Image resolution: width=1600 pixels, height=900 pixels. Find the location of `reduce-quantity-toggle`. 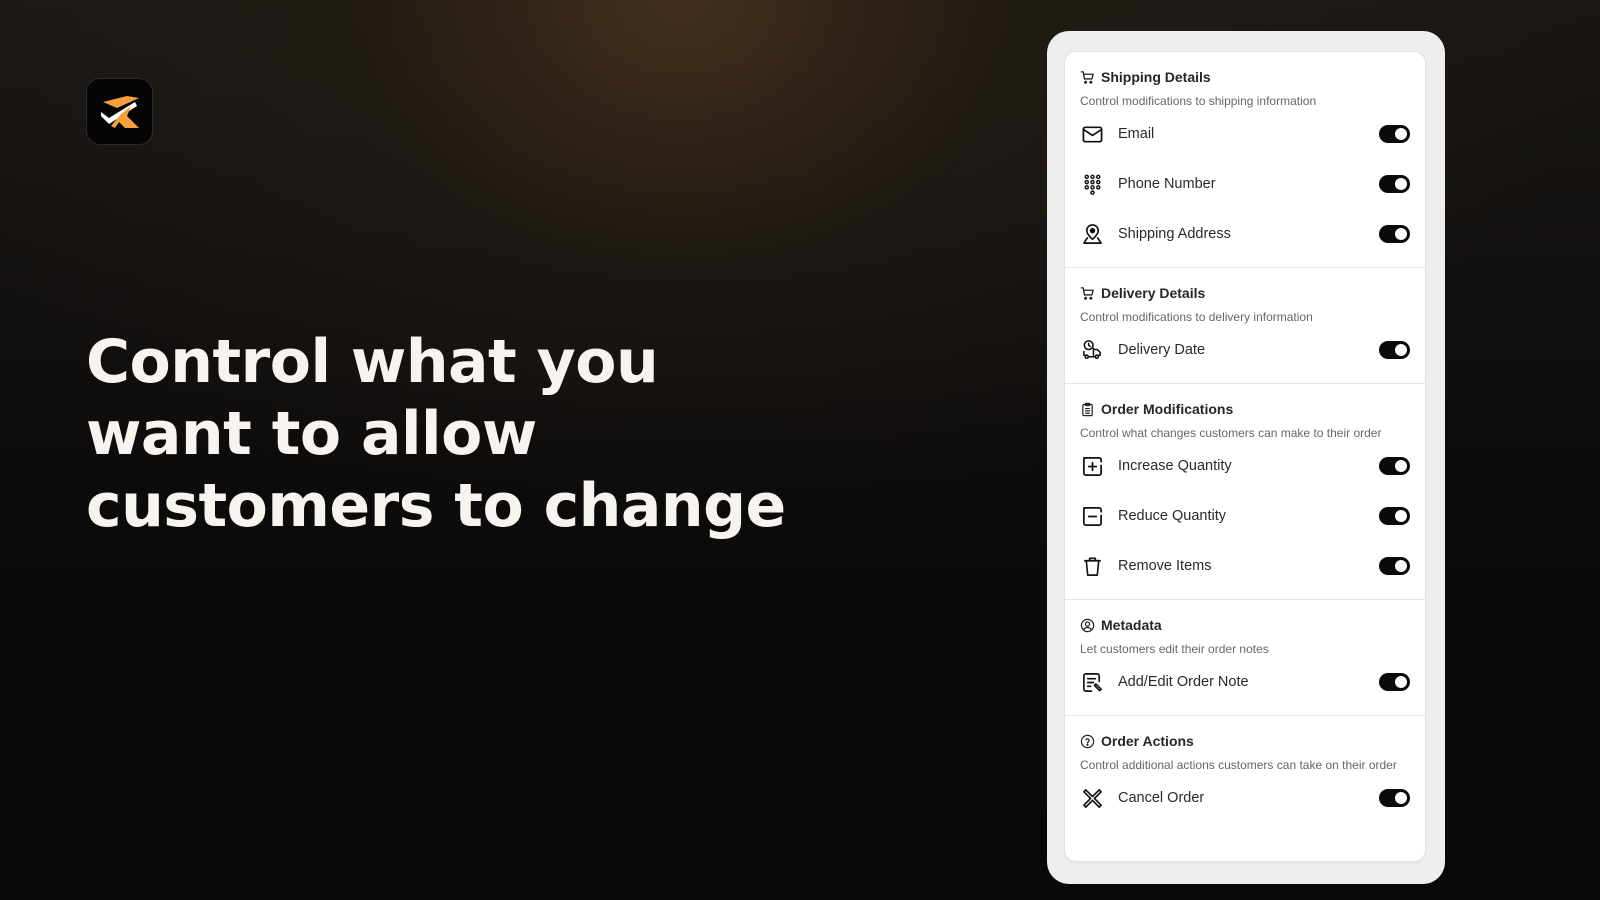

reduce-quantity-toggle is located at coordinates (1394, 516).